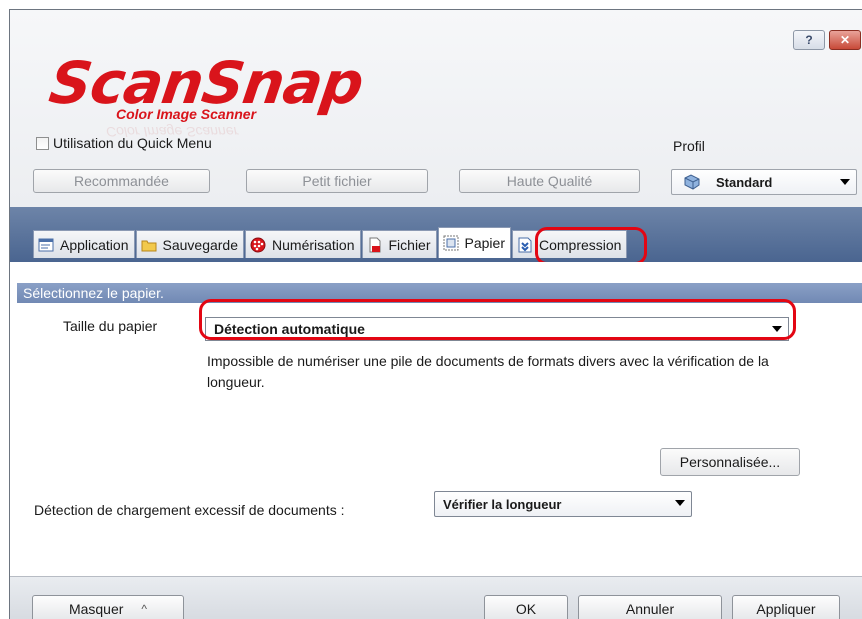 This screenshot has height=619, width=862. What do you see at coordinates (206, 83) in the screenshot?
I see `logo-brand: ScanSnap` at bounding box center [206, 83].